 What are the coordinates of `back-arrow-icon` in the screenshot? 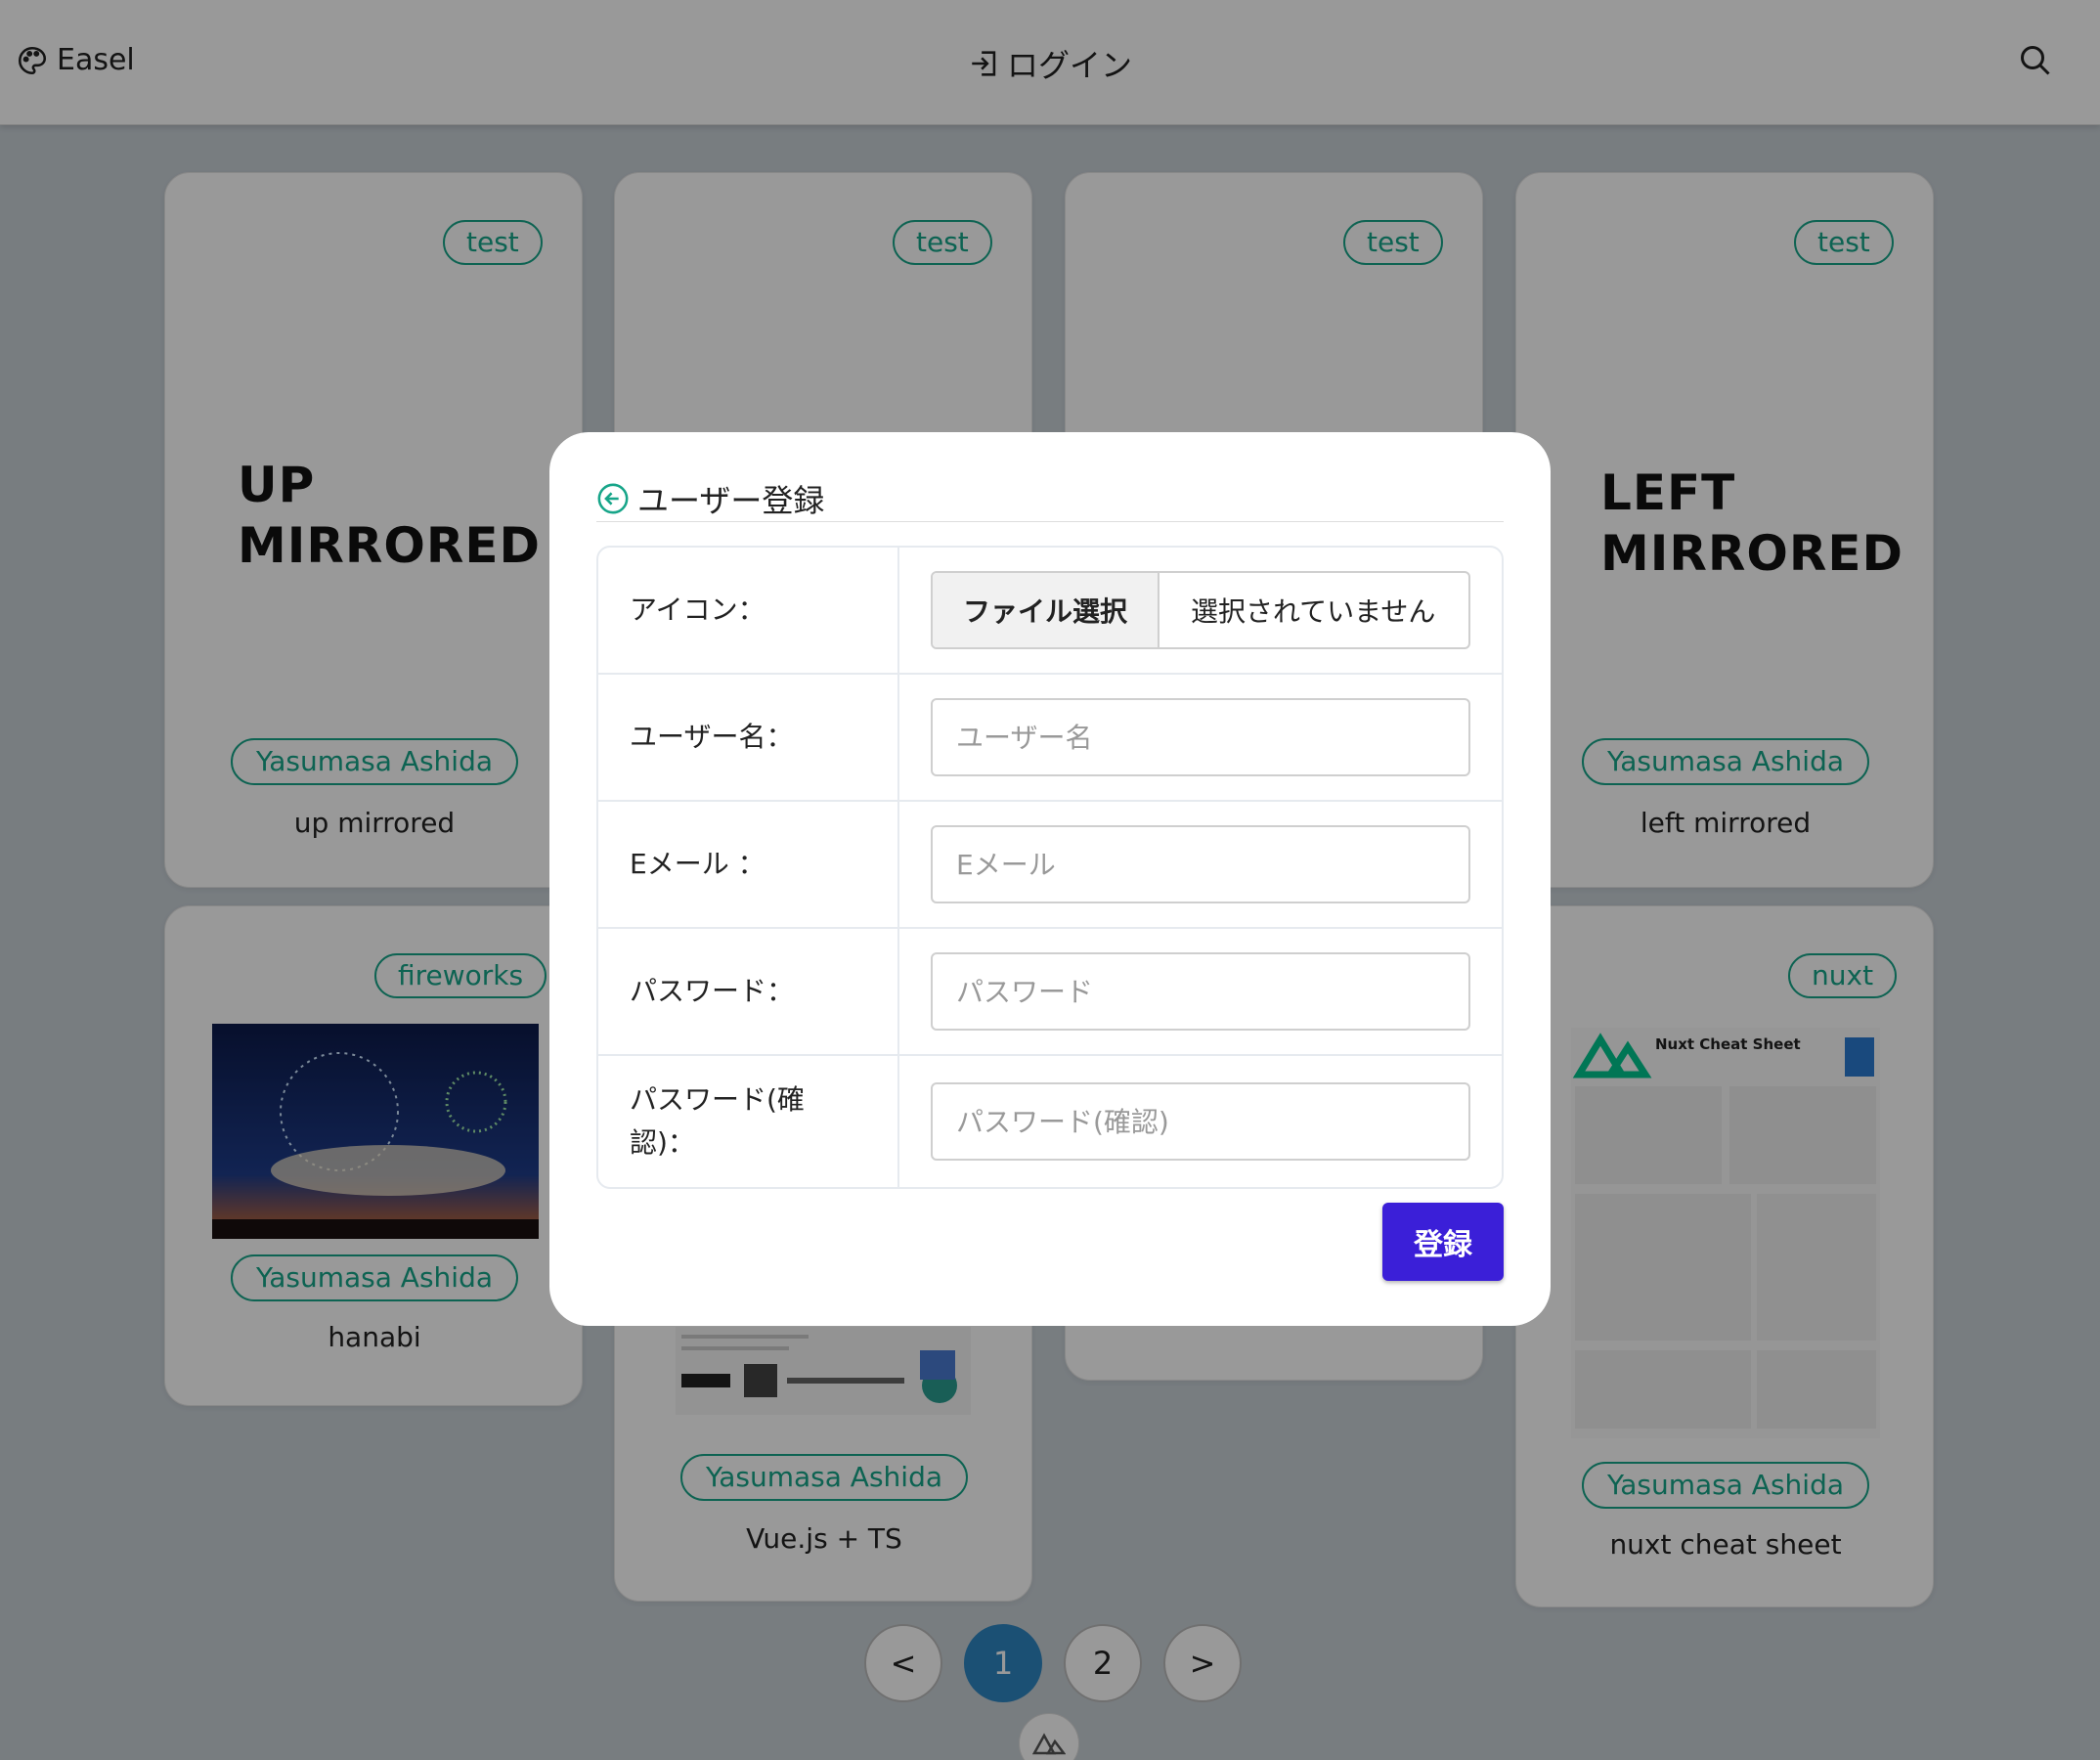 It's located at (613, 498).